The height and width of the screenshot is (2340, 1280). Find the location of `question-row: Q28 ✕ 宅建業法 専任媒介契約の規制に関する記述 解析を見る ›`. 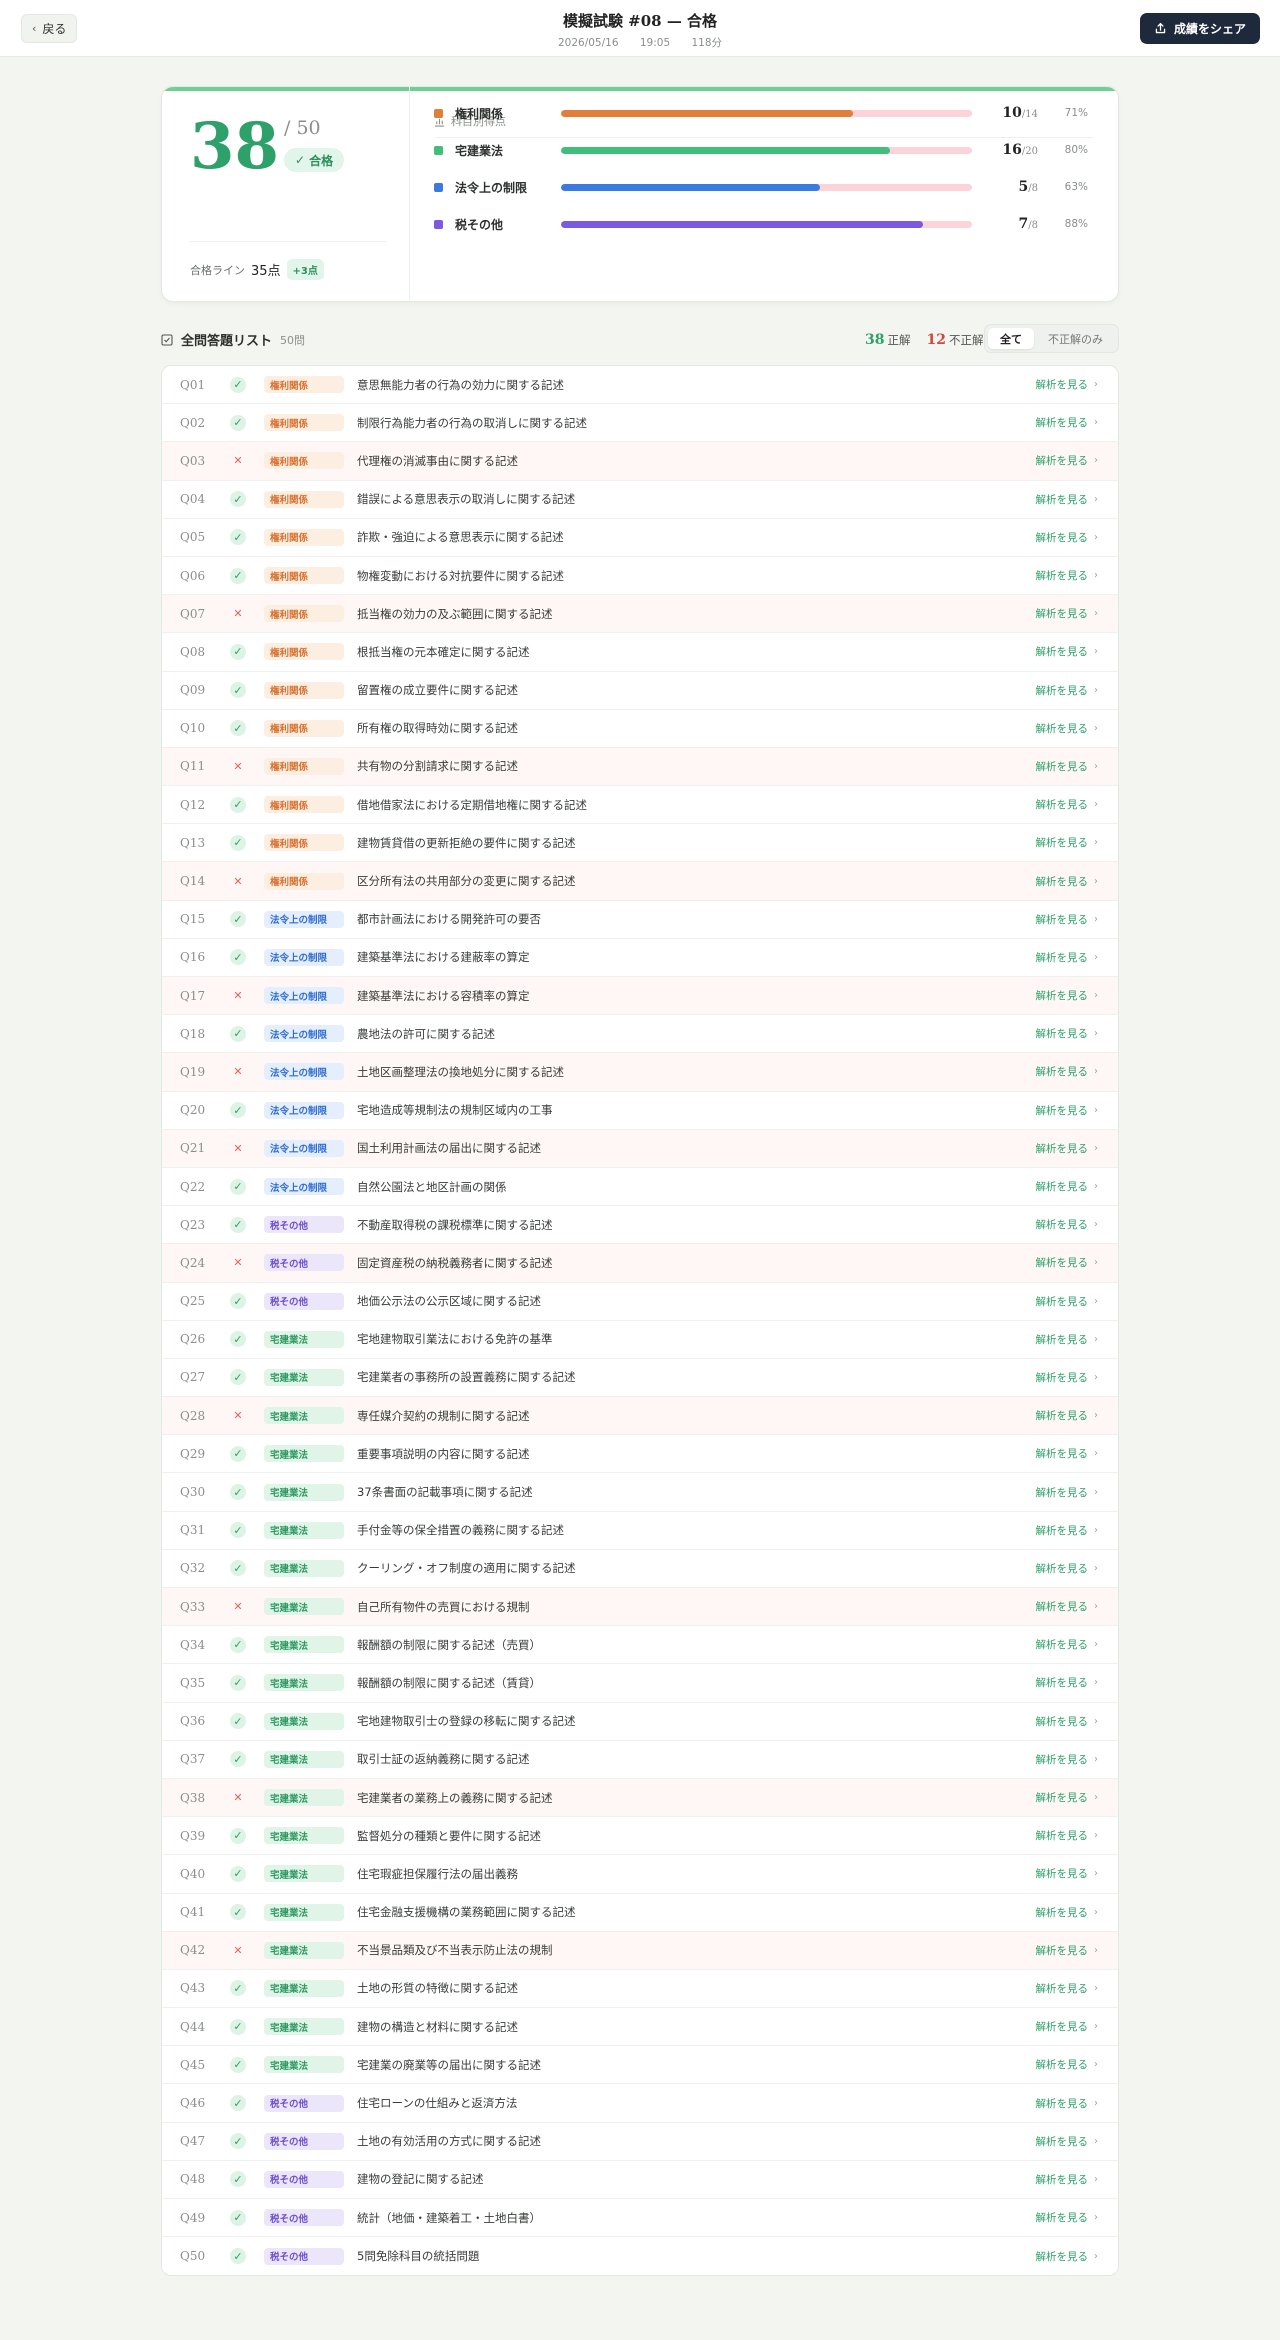

question-row: Q28 ✕ 宅建業法 専任媒介契約の規制に関する記述 解析を見る › is located at coordinates (640, 1416).